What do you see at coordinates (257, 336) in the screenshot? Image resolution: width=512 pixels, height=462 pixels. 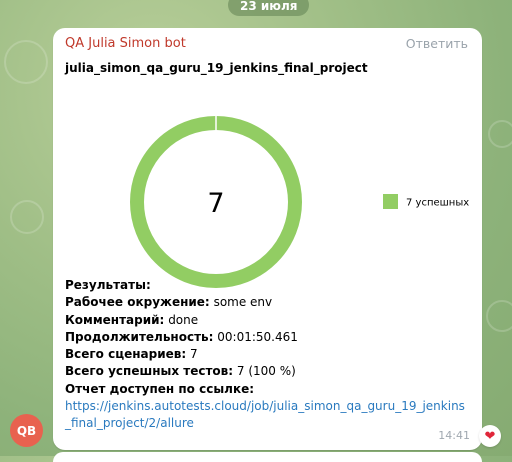 I see `duration-value: 00:01:50.461` at bounding box center [257, 336].